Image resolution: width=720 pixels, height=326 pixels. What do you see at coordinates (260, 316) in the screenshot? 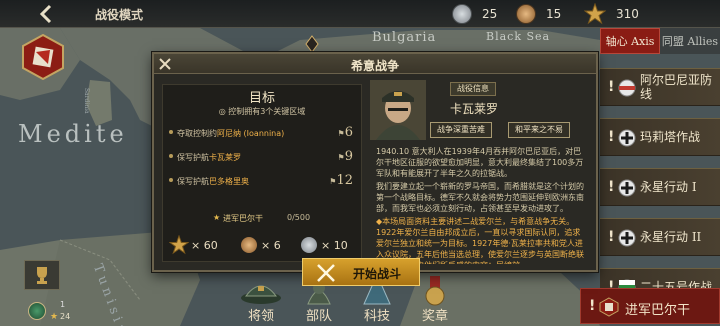
I see `nav-label: 将领` at bounding box center [260, 316].